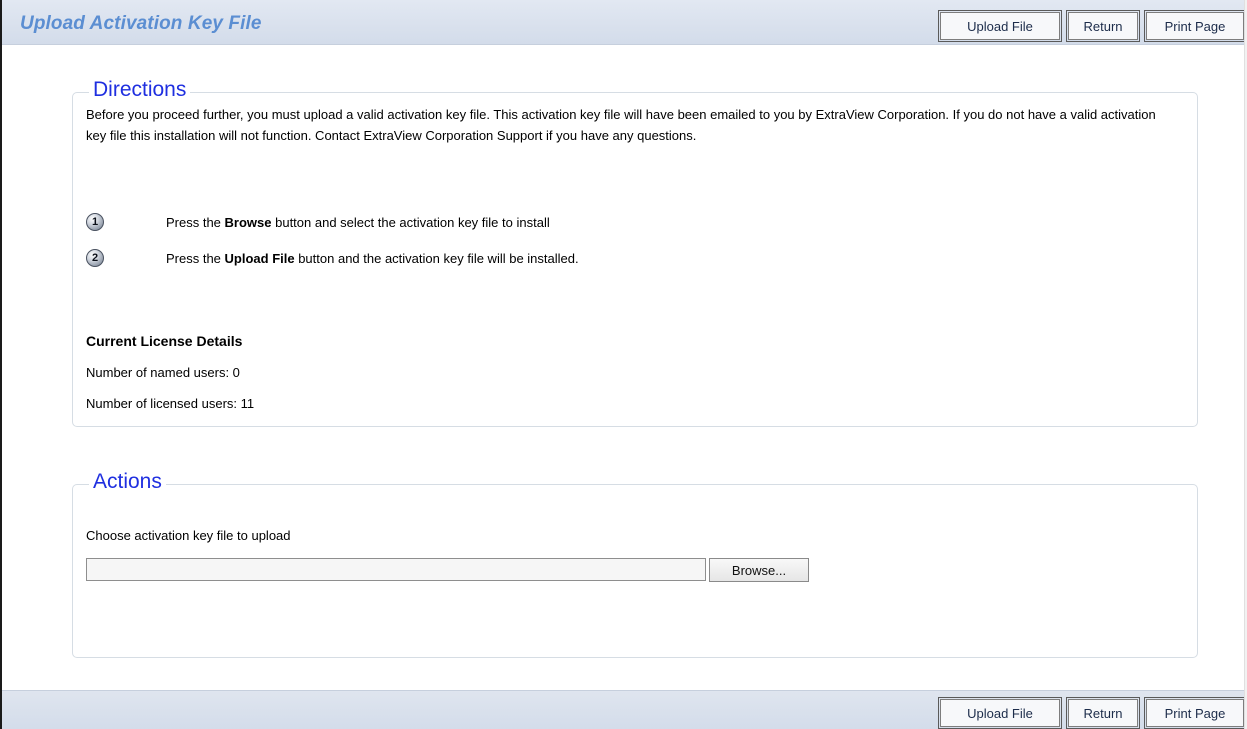 The image size is (1247, 729). What do you see at coordinates (170, 403) in the screenshot?
I see `licensed-users-count: Number of licensed users: 11` at bounding box center [170, 403].